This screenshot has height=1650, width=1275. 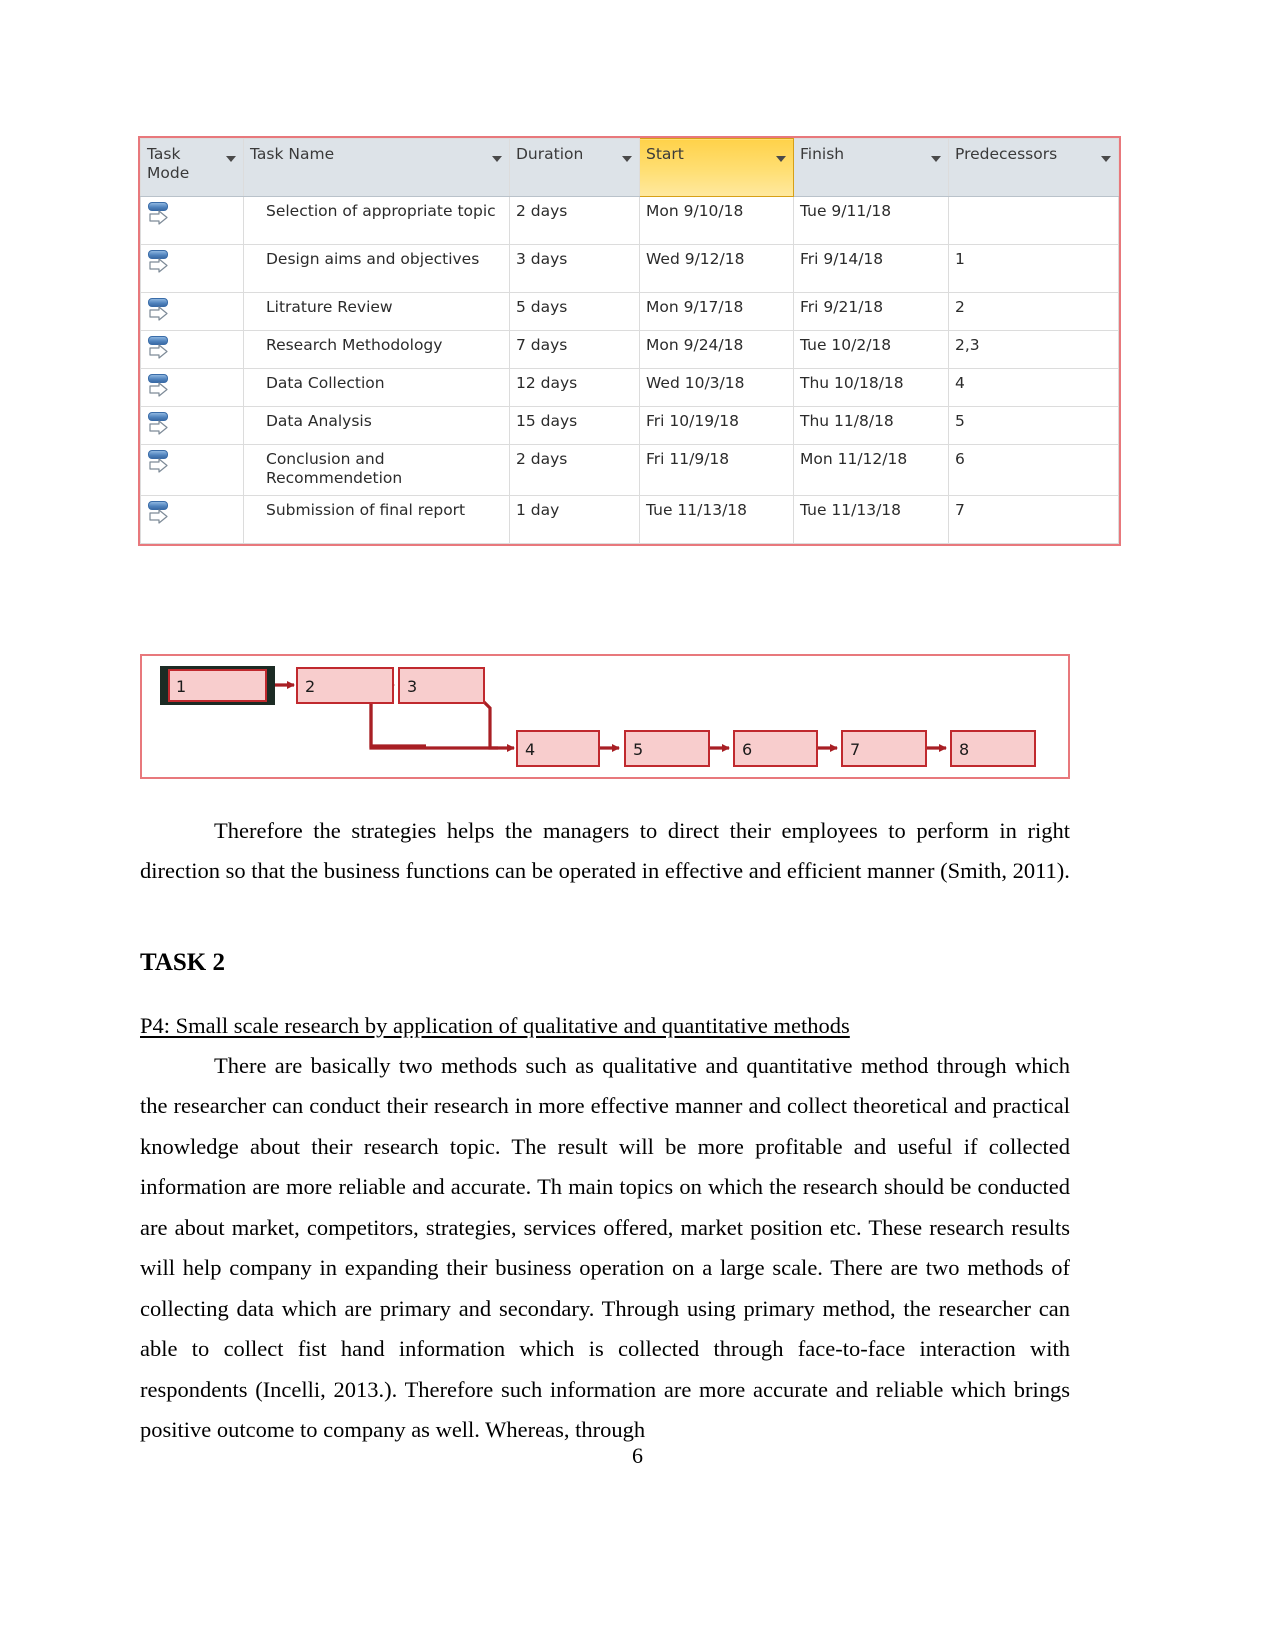 What do you see at coordinates (574, 519) in the screenshot?
I see `cell-duration: 1 day` at bounding box center [574, 519].